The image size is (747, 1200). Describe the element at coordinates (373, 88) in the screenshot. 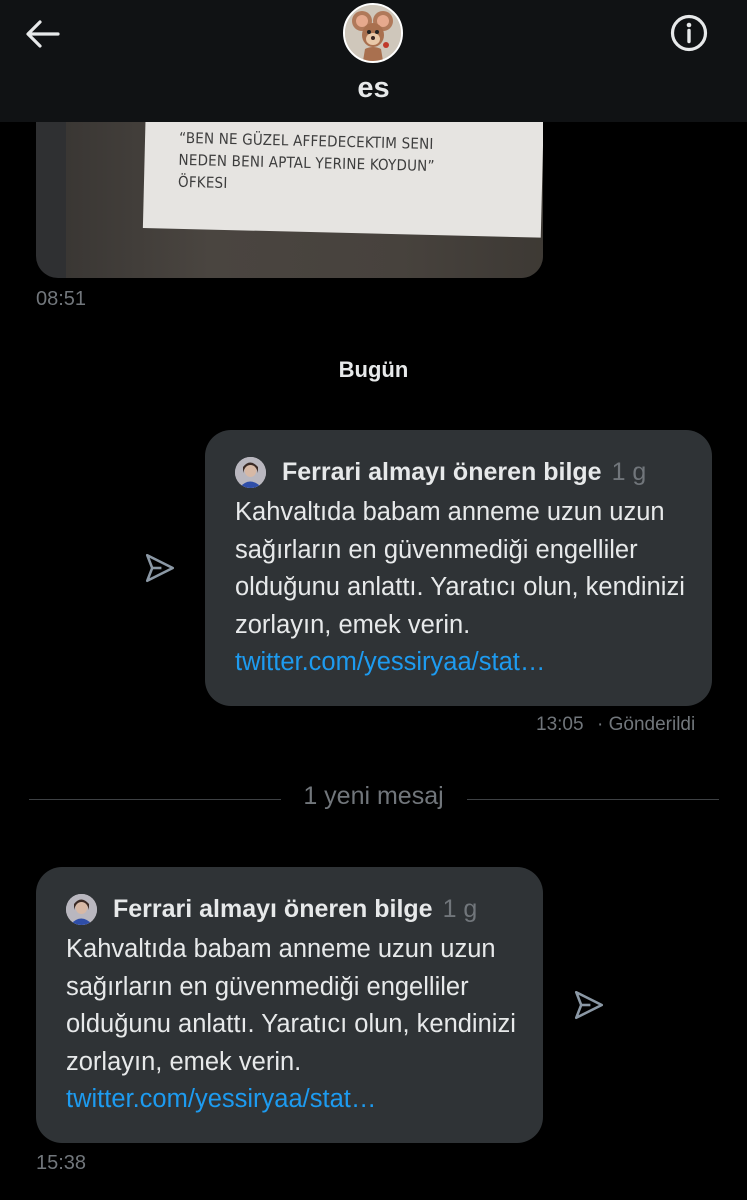

I see `conversation-title: es` at that location.